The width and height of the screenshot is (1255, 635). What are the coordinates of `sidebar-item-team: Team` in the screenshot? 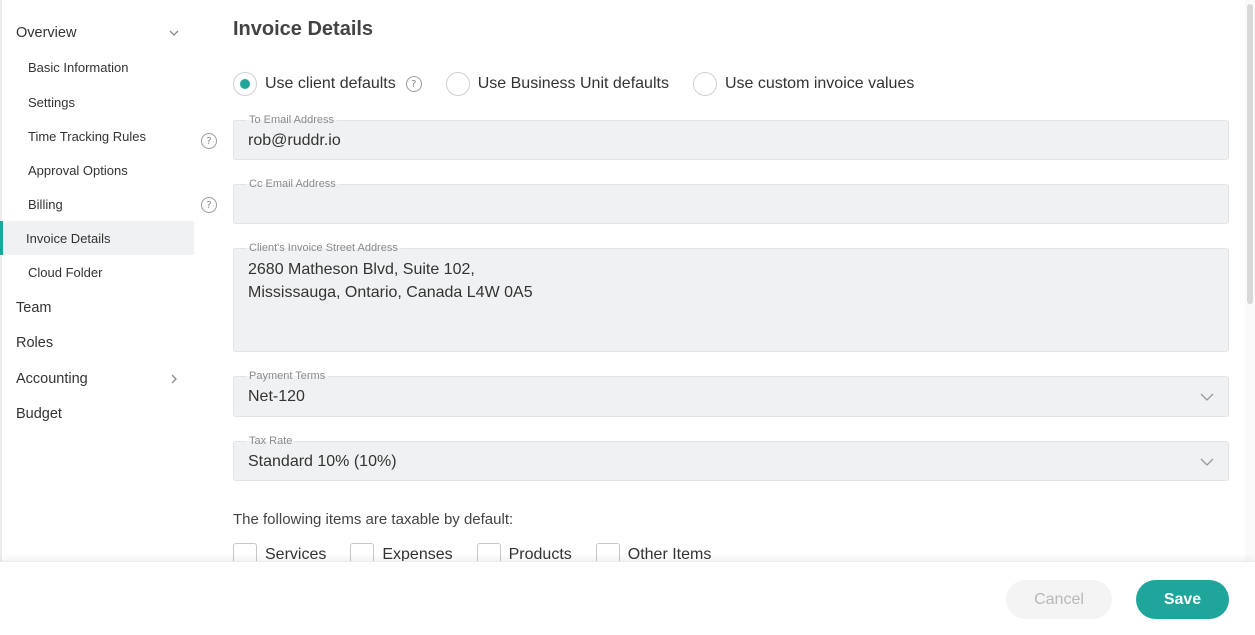 It's located at (98, 308).